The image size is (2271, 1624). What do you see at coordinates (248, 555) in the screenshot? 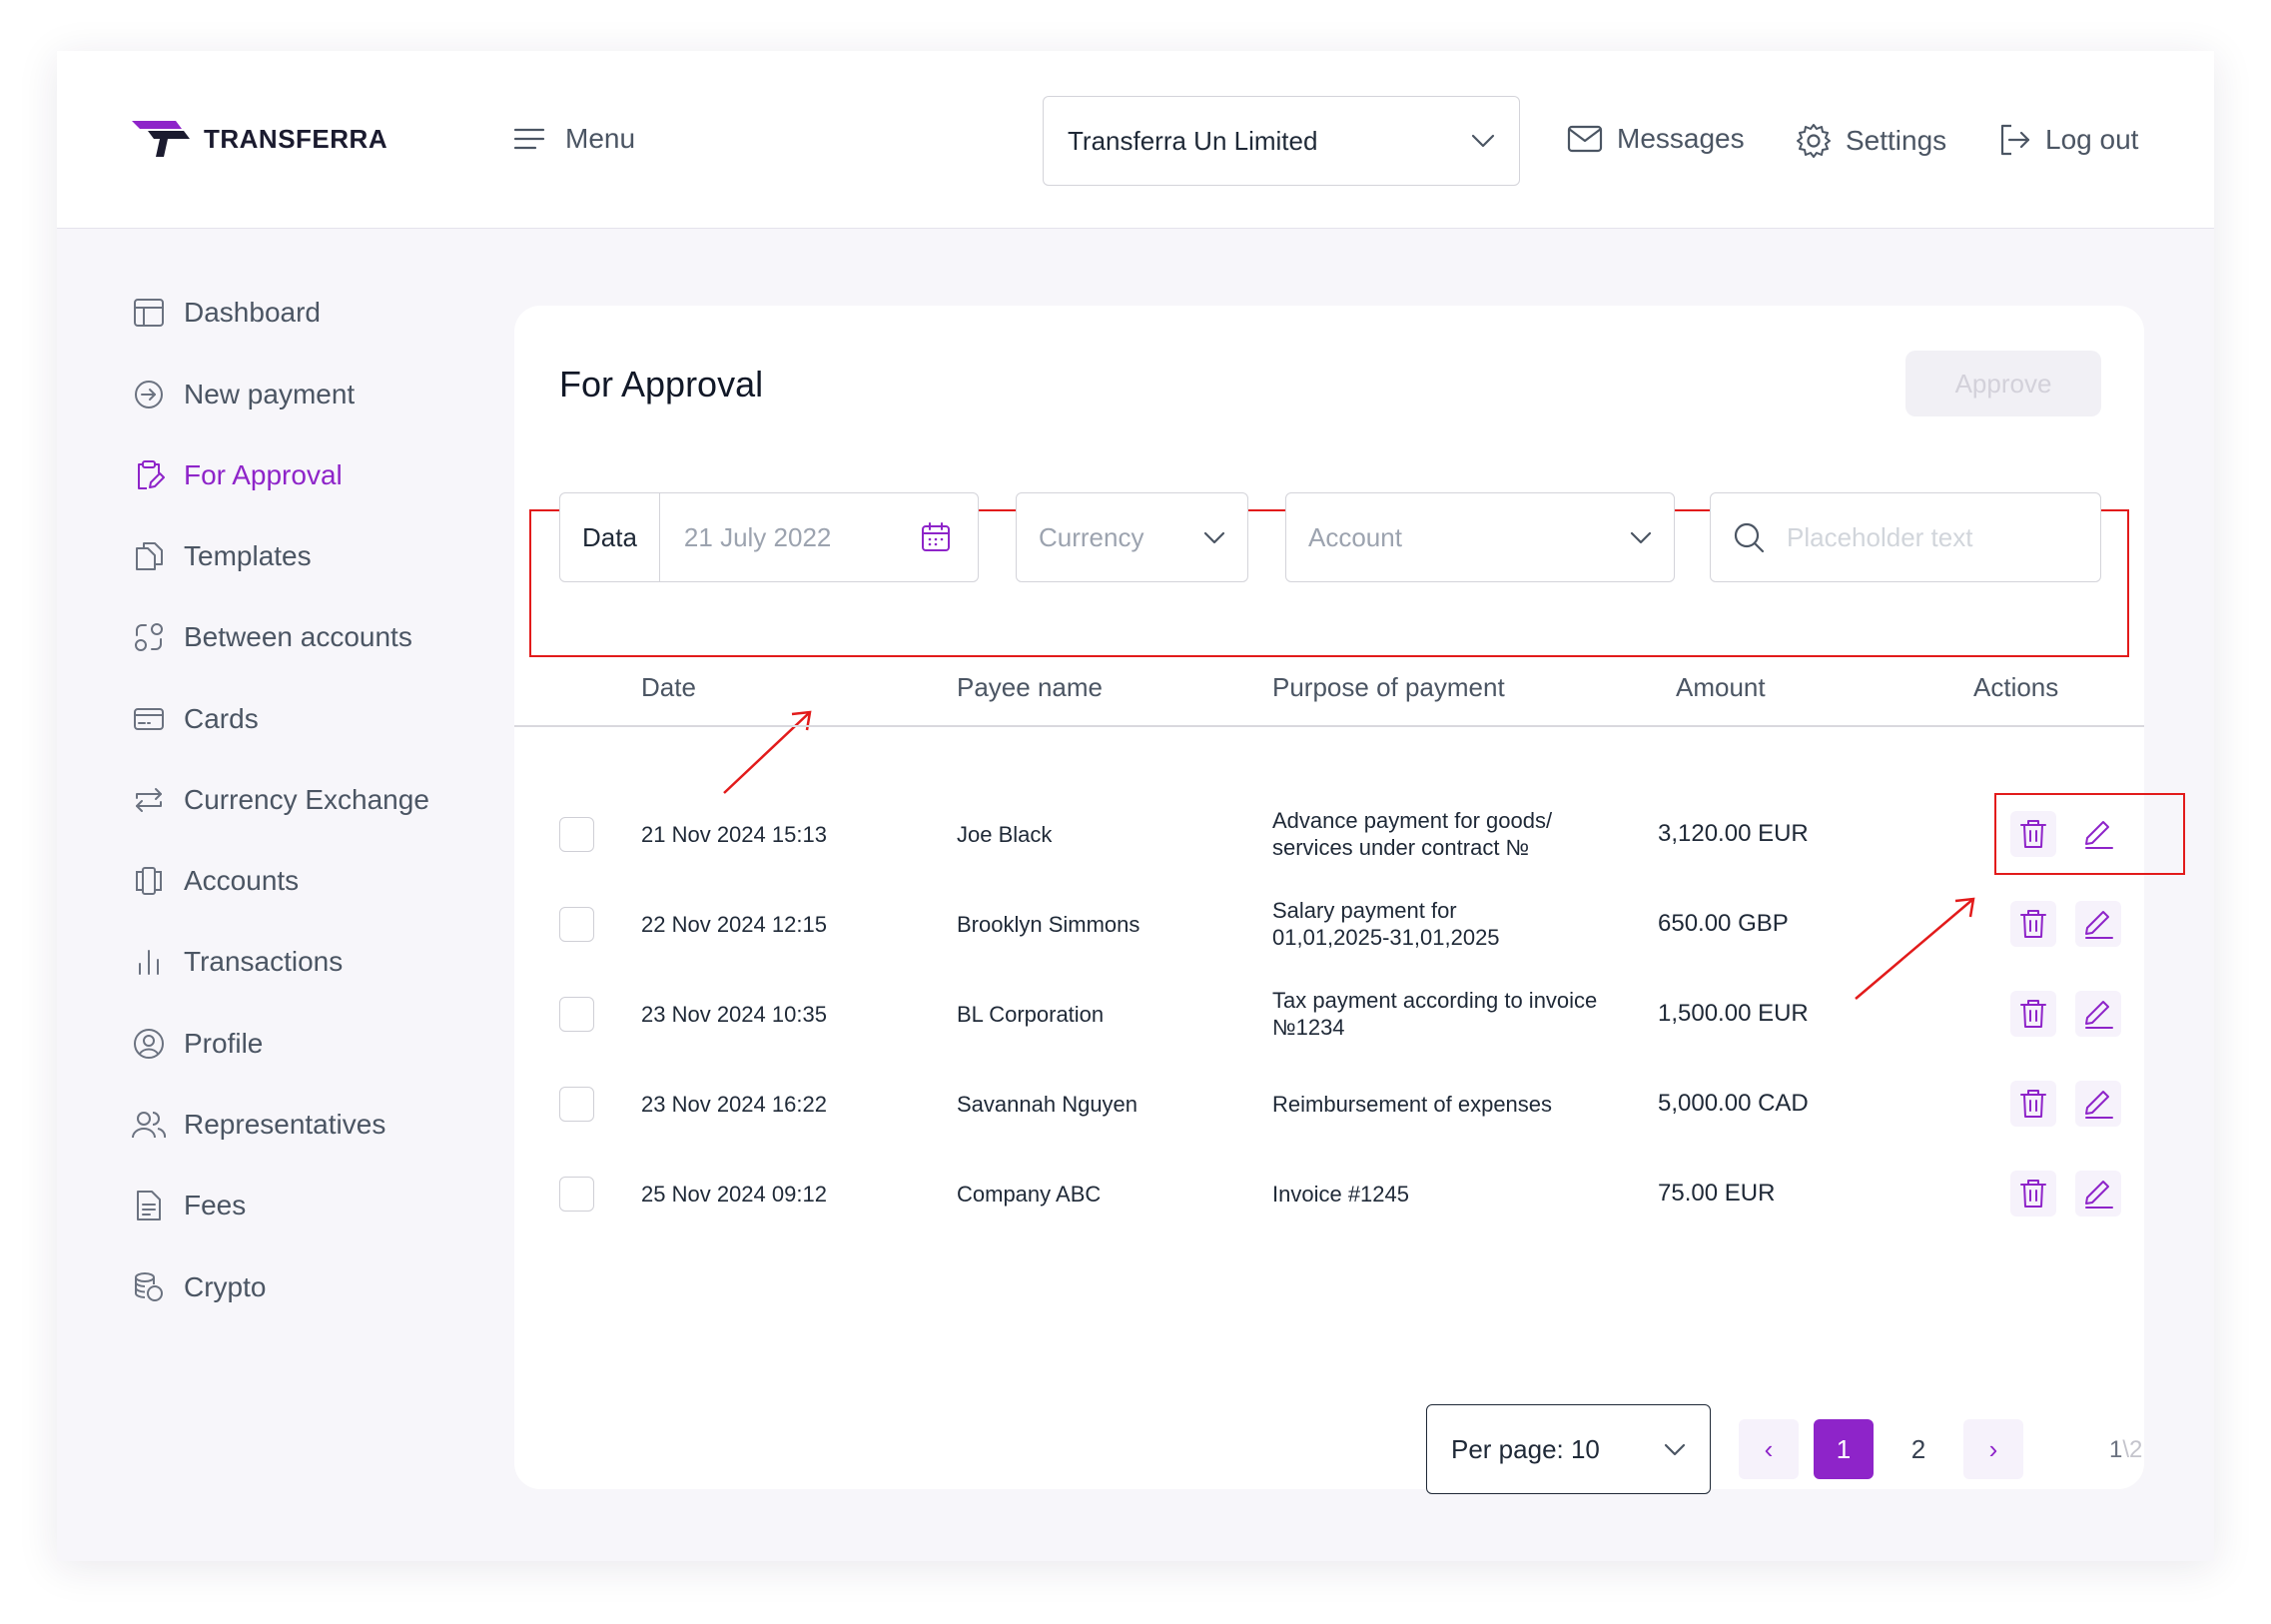
I see `sidebar-item-label: Templates` at bounding box center [248, 555].